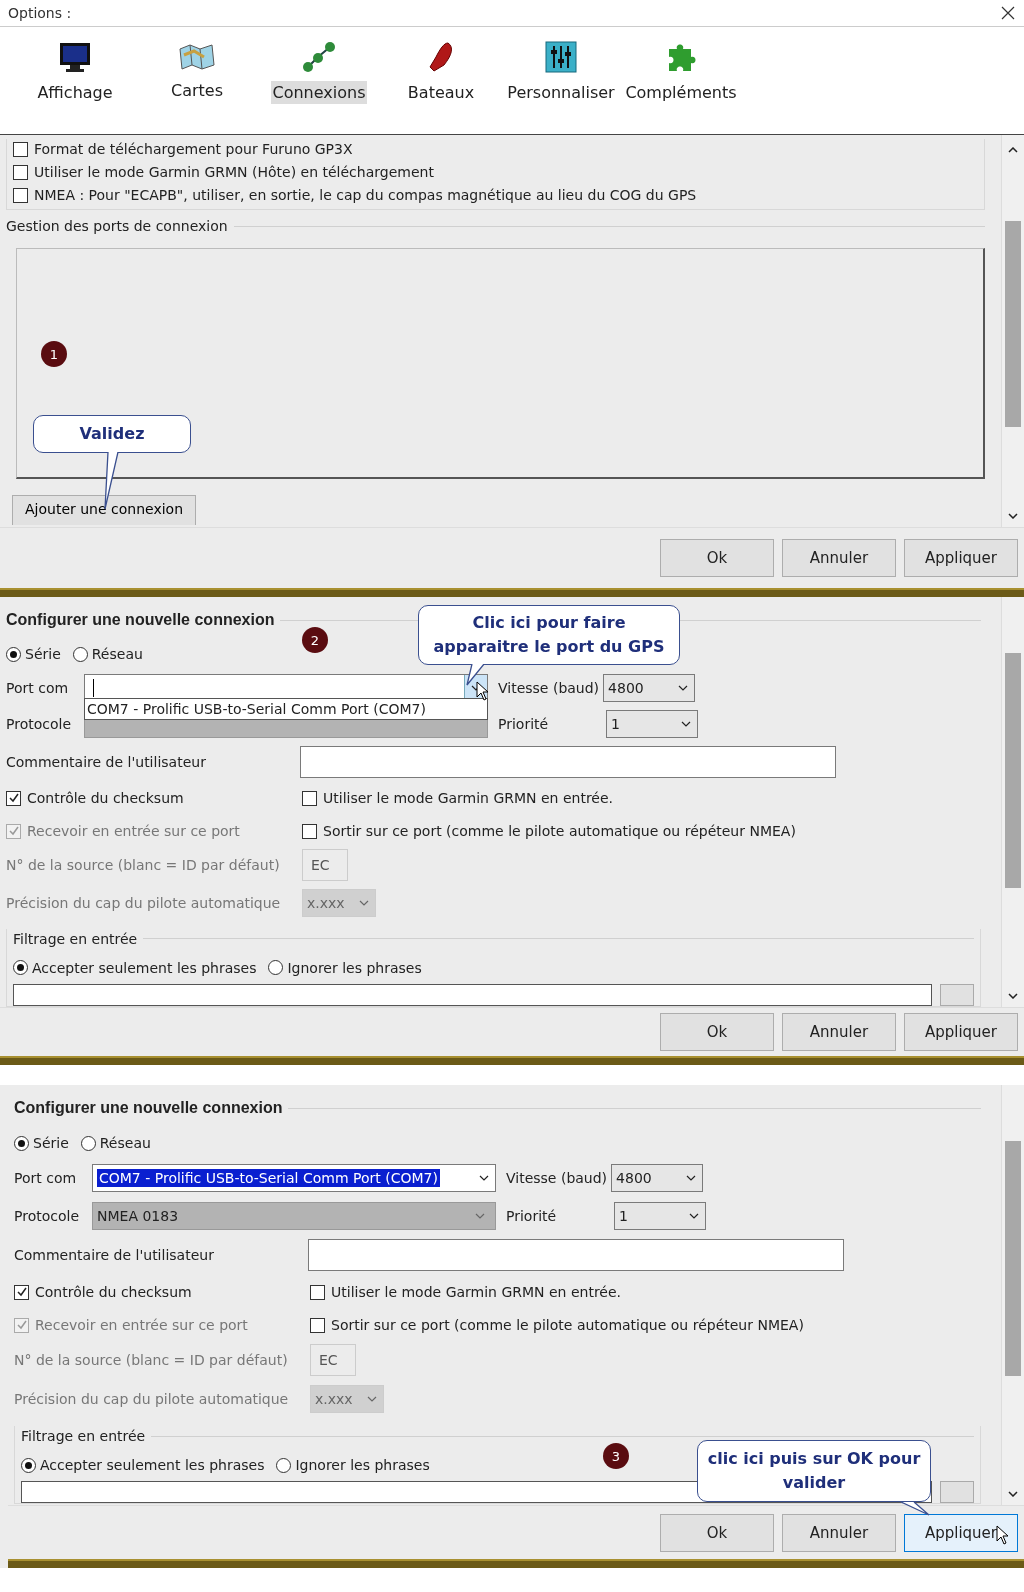 The width and height of the screenshot is (1024, 1592). What do you see at coordinates (472, 995) in the screenshot?
I see `sentence-list` at bounding box center [472, 995].